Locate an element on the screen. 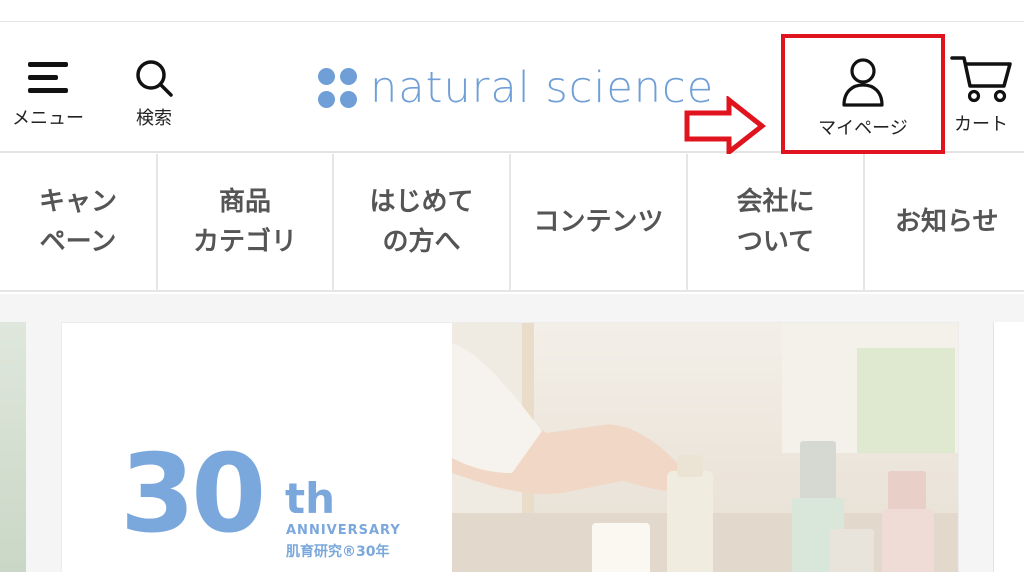 Image resolution: width=1024 pixels, height=572 pixels. menu-button: メニュー is located at coordinates (48, 94).